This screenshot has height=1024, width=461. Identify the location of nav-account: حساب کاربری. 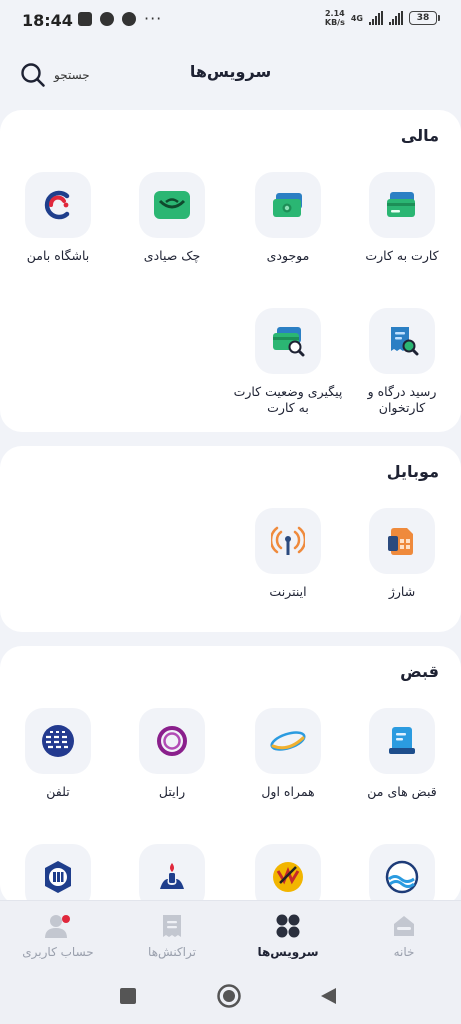
(58, 935).